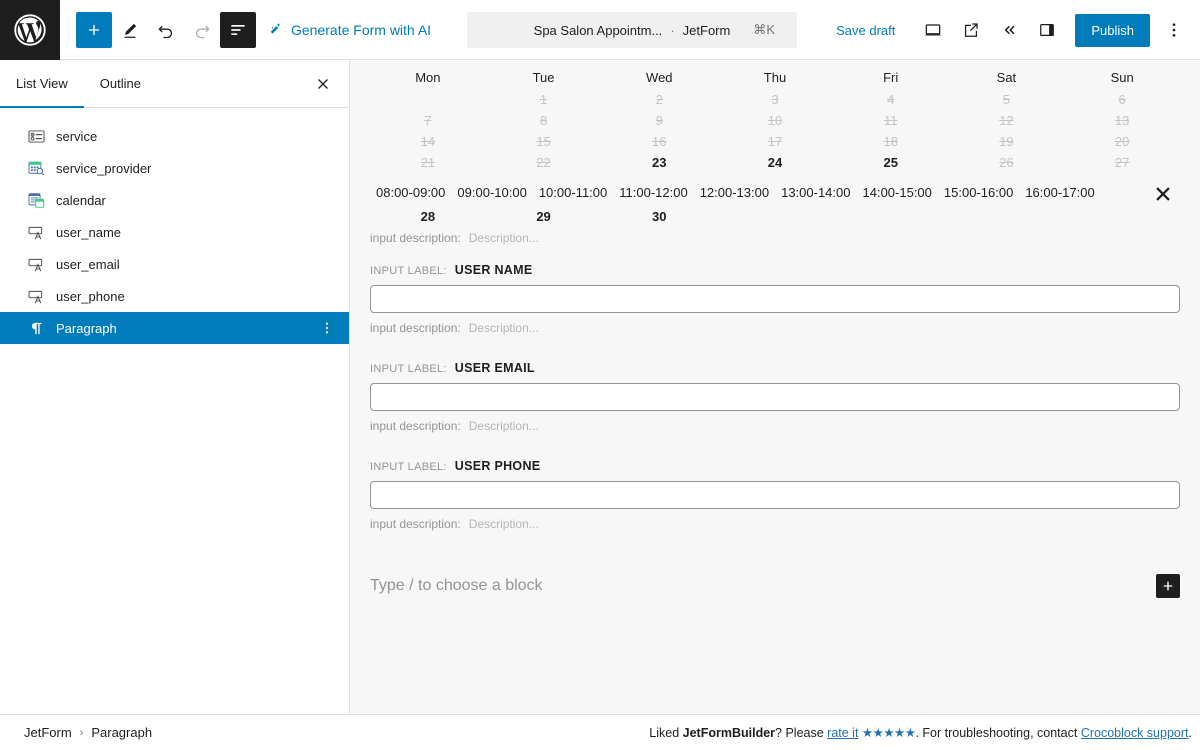  Describe the element at coordinates (659, 99) in the screenshot. I see `calendar-day: 2` at that location.